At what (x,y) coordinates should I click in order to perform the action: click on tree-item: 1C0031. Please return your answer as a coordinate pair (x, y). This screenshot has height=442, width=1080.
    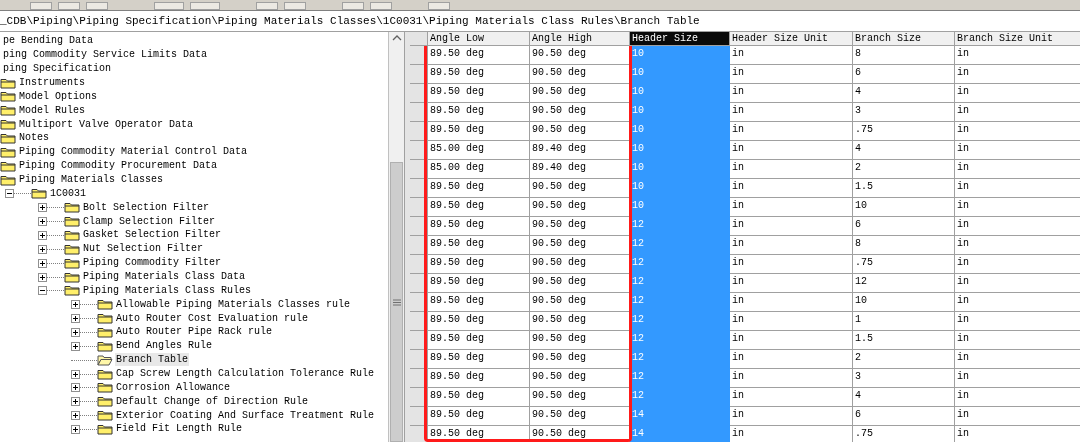
    Looking at the image, I should click on (68, 193).